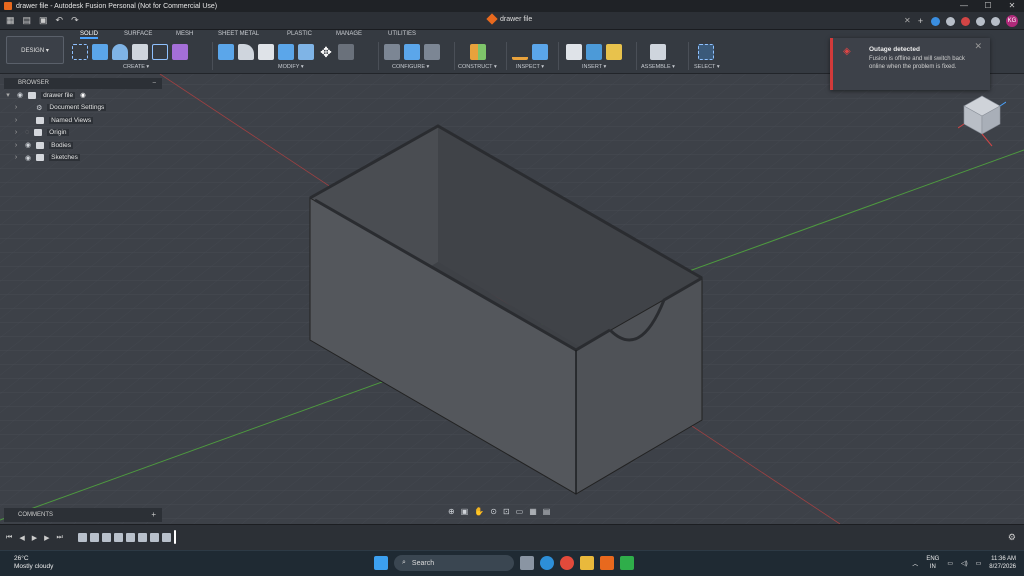  I want to click on timeline-settings-gear-icon: ⚙, so click(1012, 537).